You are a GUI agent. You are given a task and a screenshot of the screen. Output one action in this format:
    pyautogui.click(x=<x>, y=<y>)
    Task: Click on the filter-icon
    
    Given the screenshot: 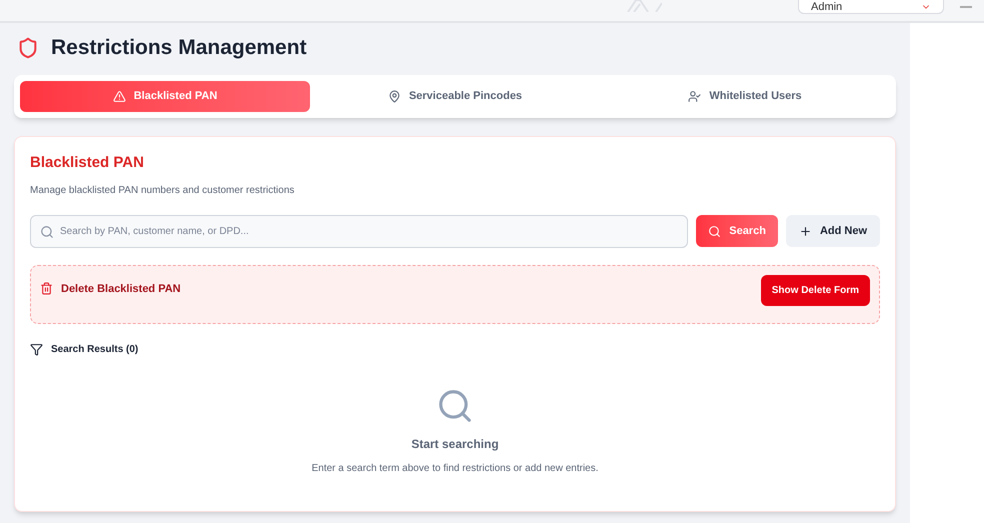 What is the action you would take?
    pyautogui.click(x=36, y=349)
    